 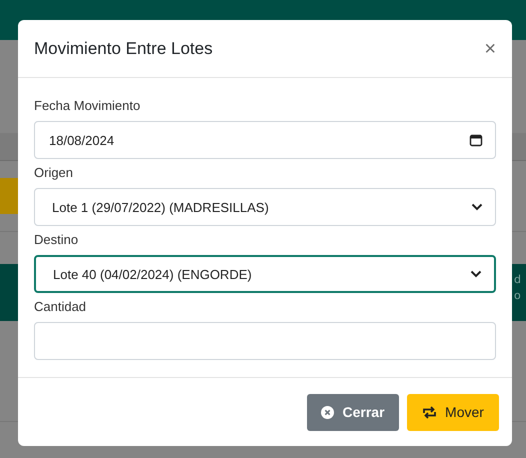 I want to click on close-button: Cerrar, so click(x=353, y=412).